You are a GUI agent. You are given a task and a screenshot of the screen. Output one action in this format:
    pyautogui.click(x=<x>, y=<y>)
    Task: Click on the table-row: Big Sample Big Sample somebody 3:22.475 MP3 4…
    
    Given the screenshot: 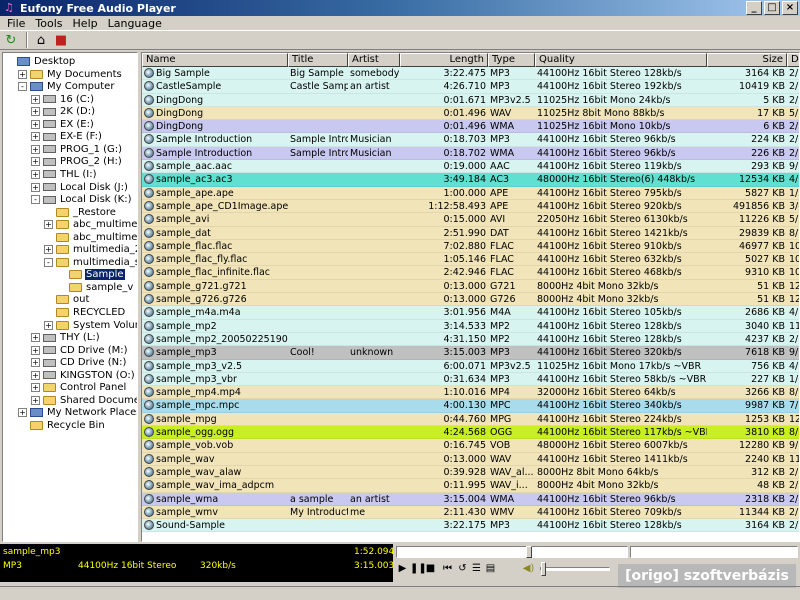 What is the action you would take?
    pyautogui.click(x=470, y=74)
    